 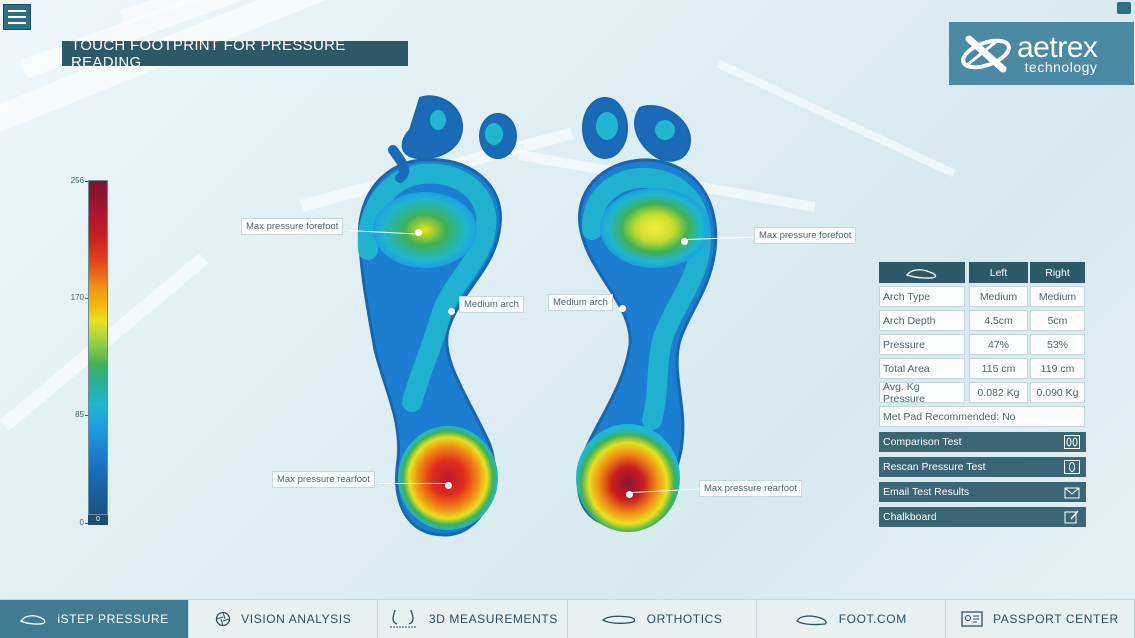 I want to click on rescan-foot-icon, so click(x=1072, y=467).